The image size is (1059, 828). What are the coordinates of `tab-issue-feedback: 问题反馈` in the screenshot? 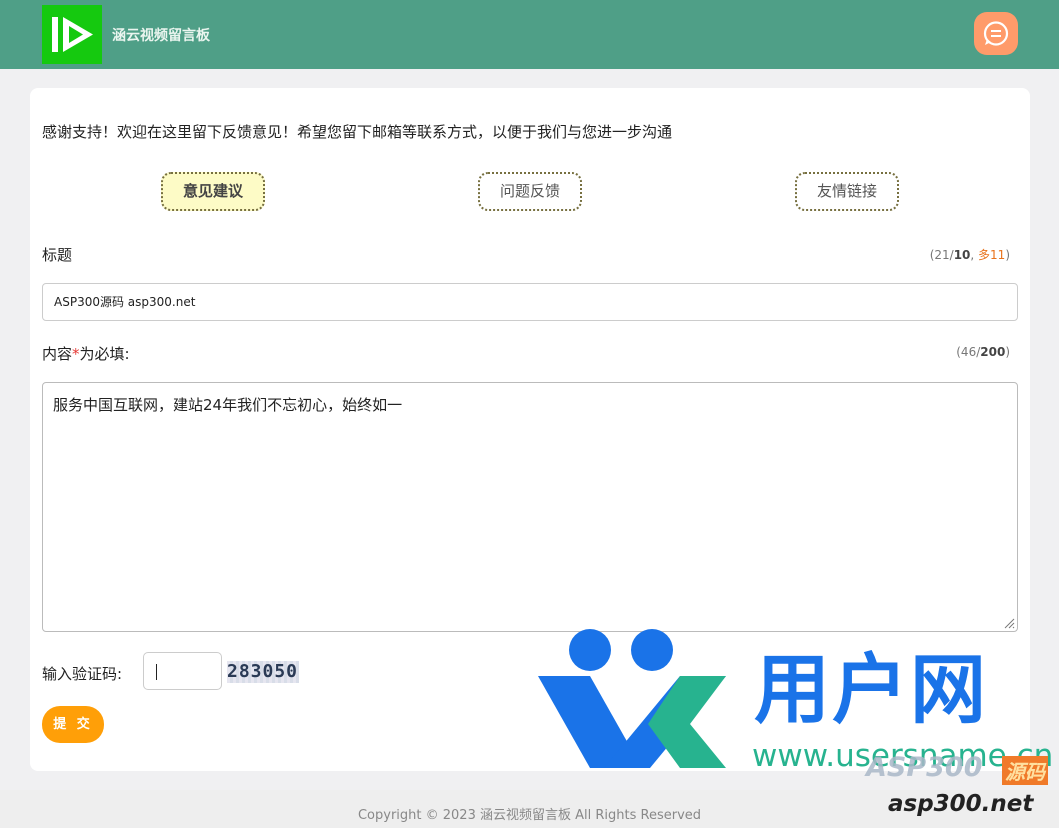 It's located at (530, 191).